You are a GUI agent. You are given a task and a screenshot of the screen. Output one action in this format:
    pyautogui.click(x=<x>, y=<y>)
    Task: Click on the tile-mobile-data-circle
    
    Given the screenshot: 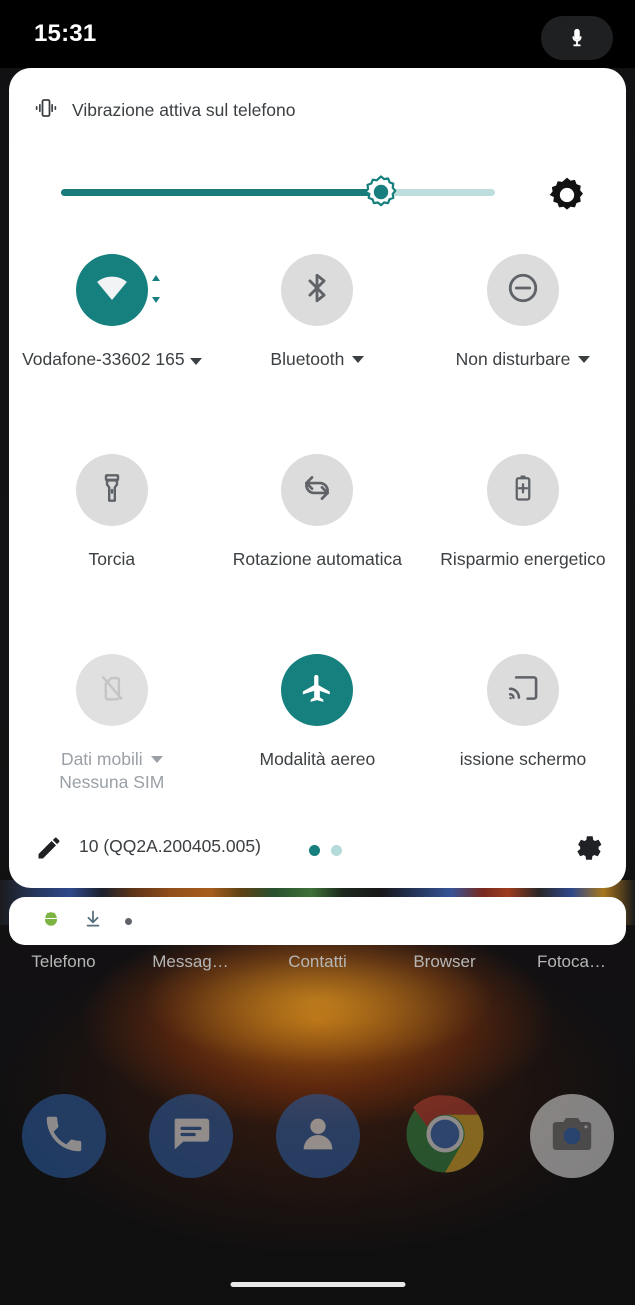 What is the action you would take?
    pyautogui.click(x=111, y=690)
    